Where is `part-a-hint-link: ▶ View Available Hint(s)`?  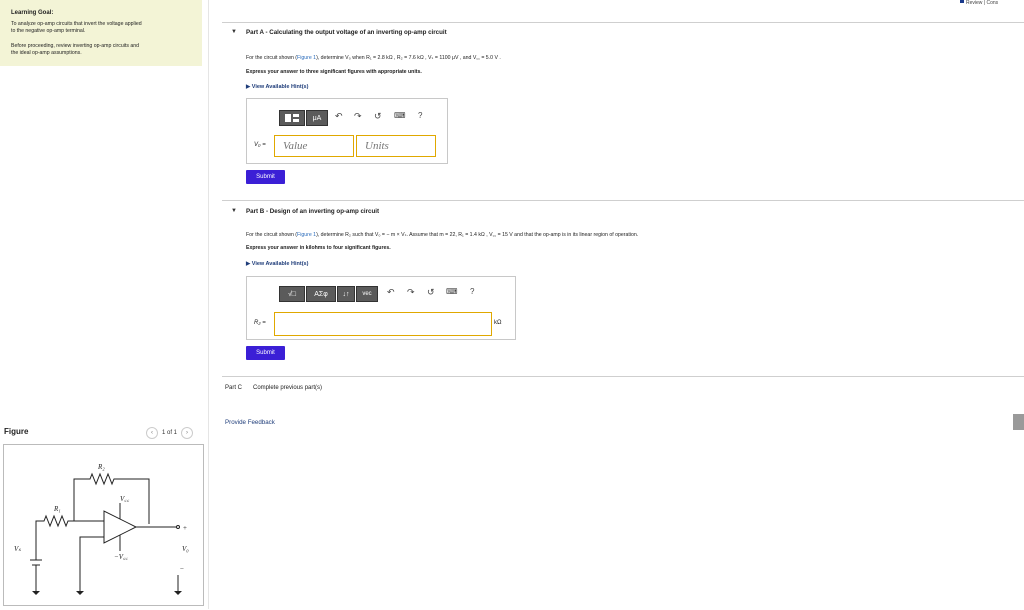
part-a-hint-link: ▶ View Available Hint(s) is located at coordinates (277, 87).